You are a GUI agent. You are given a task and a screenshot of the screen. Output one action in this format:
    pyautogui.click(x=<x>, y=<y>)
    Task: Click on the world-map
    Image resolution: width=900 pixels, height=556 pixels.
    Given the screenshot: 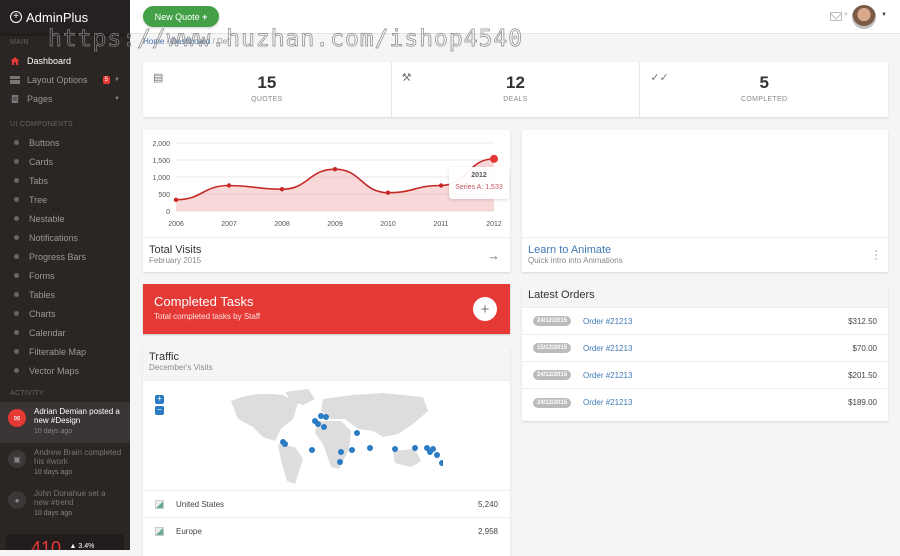 What is the action you would take?
    pyautogui.click(x=333, y=439)
    